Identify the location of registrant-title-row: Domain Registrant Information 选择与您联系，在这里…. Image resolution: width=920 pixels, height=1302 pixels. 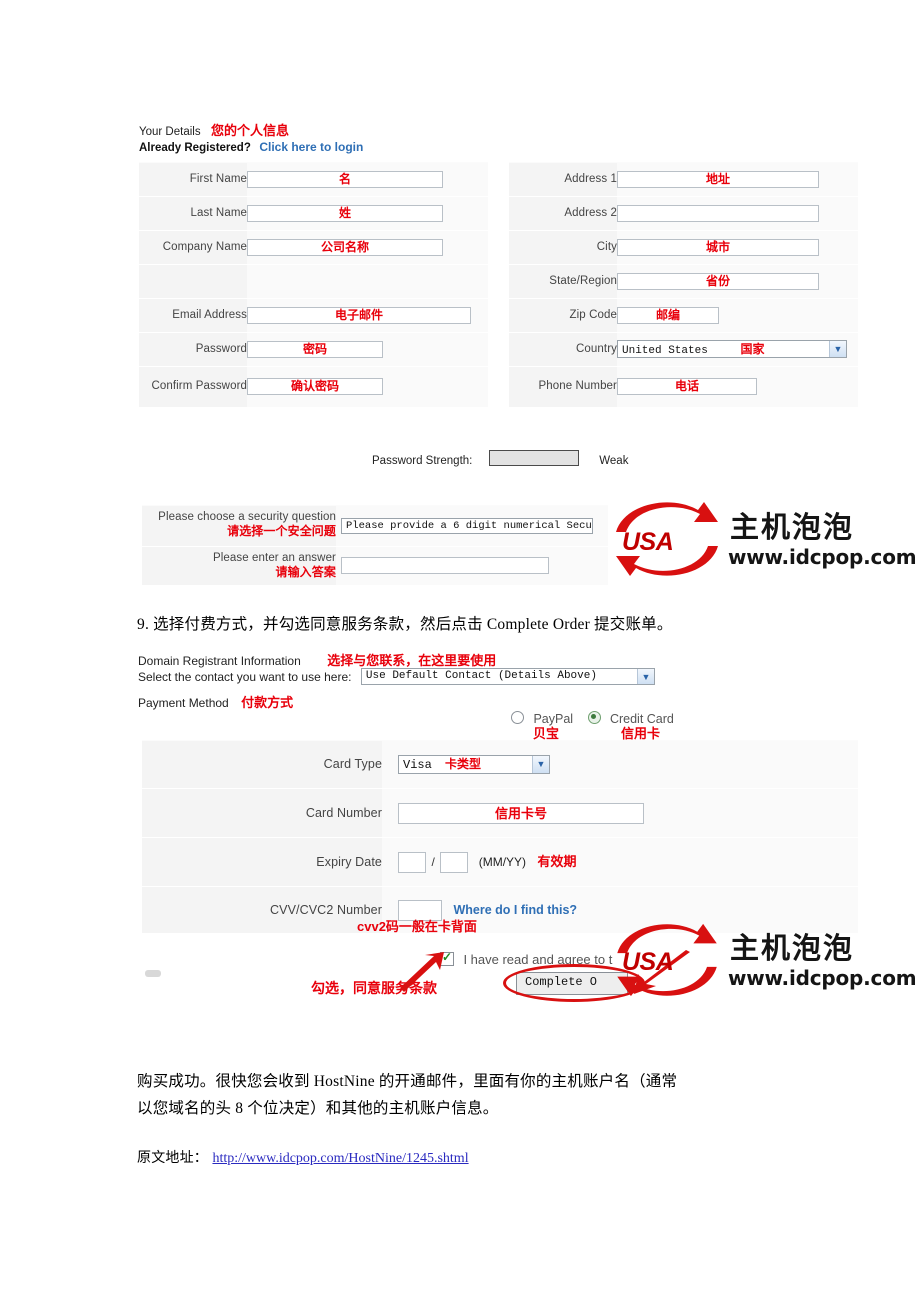
(317, 660).